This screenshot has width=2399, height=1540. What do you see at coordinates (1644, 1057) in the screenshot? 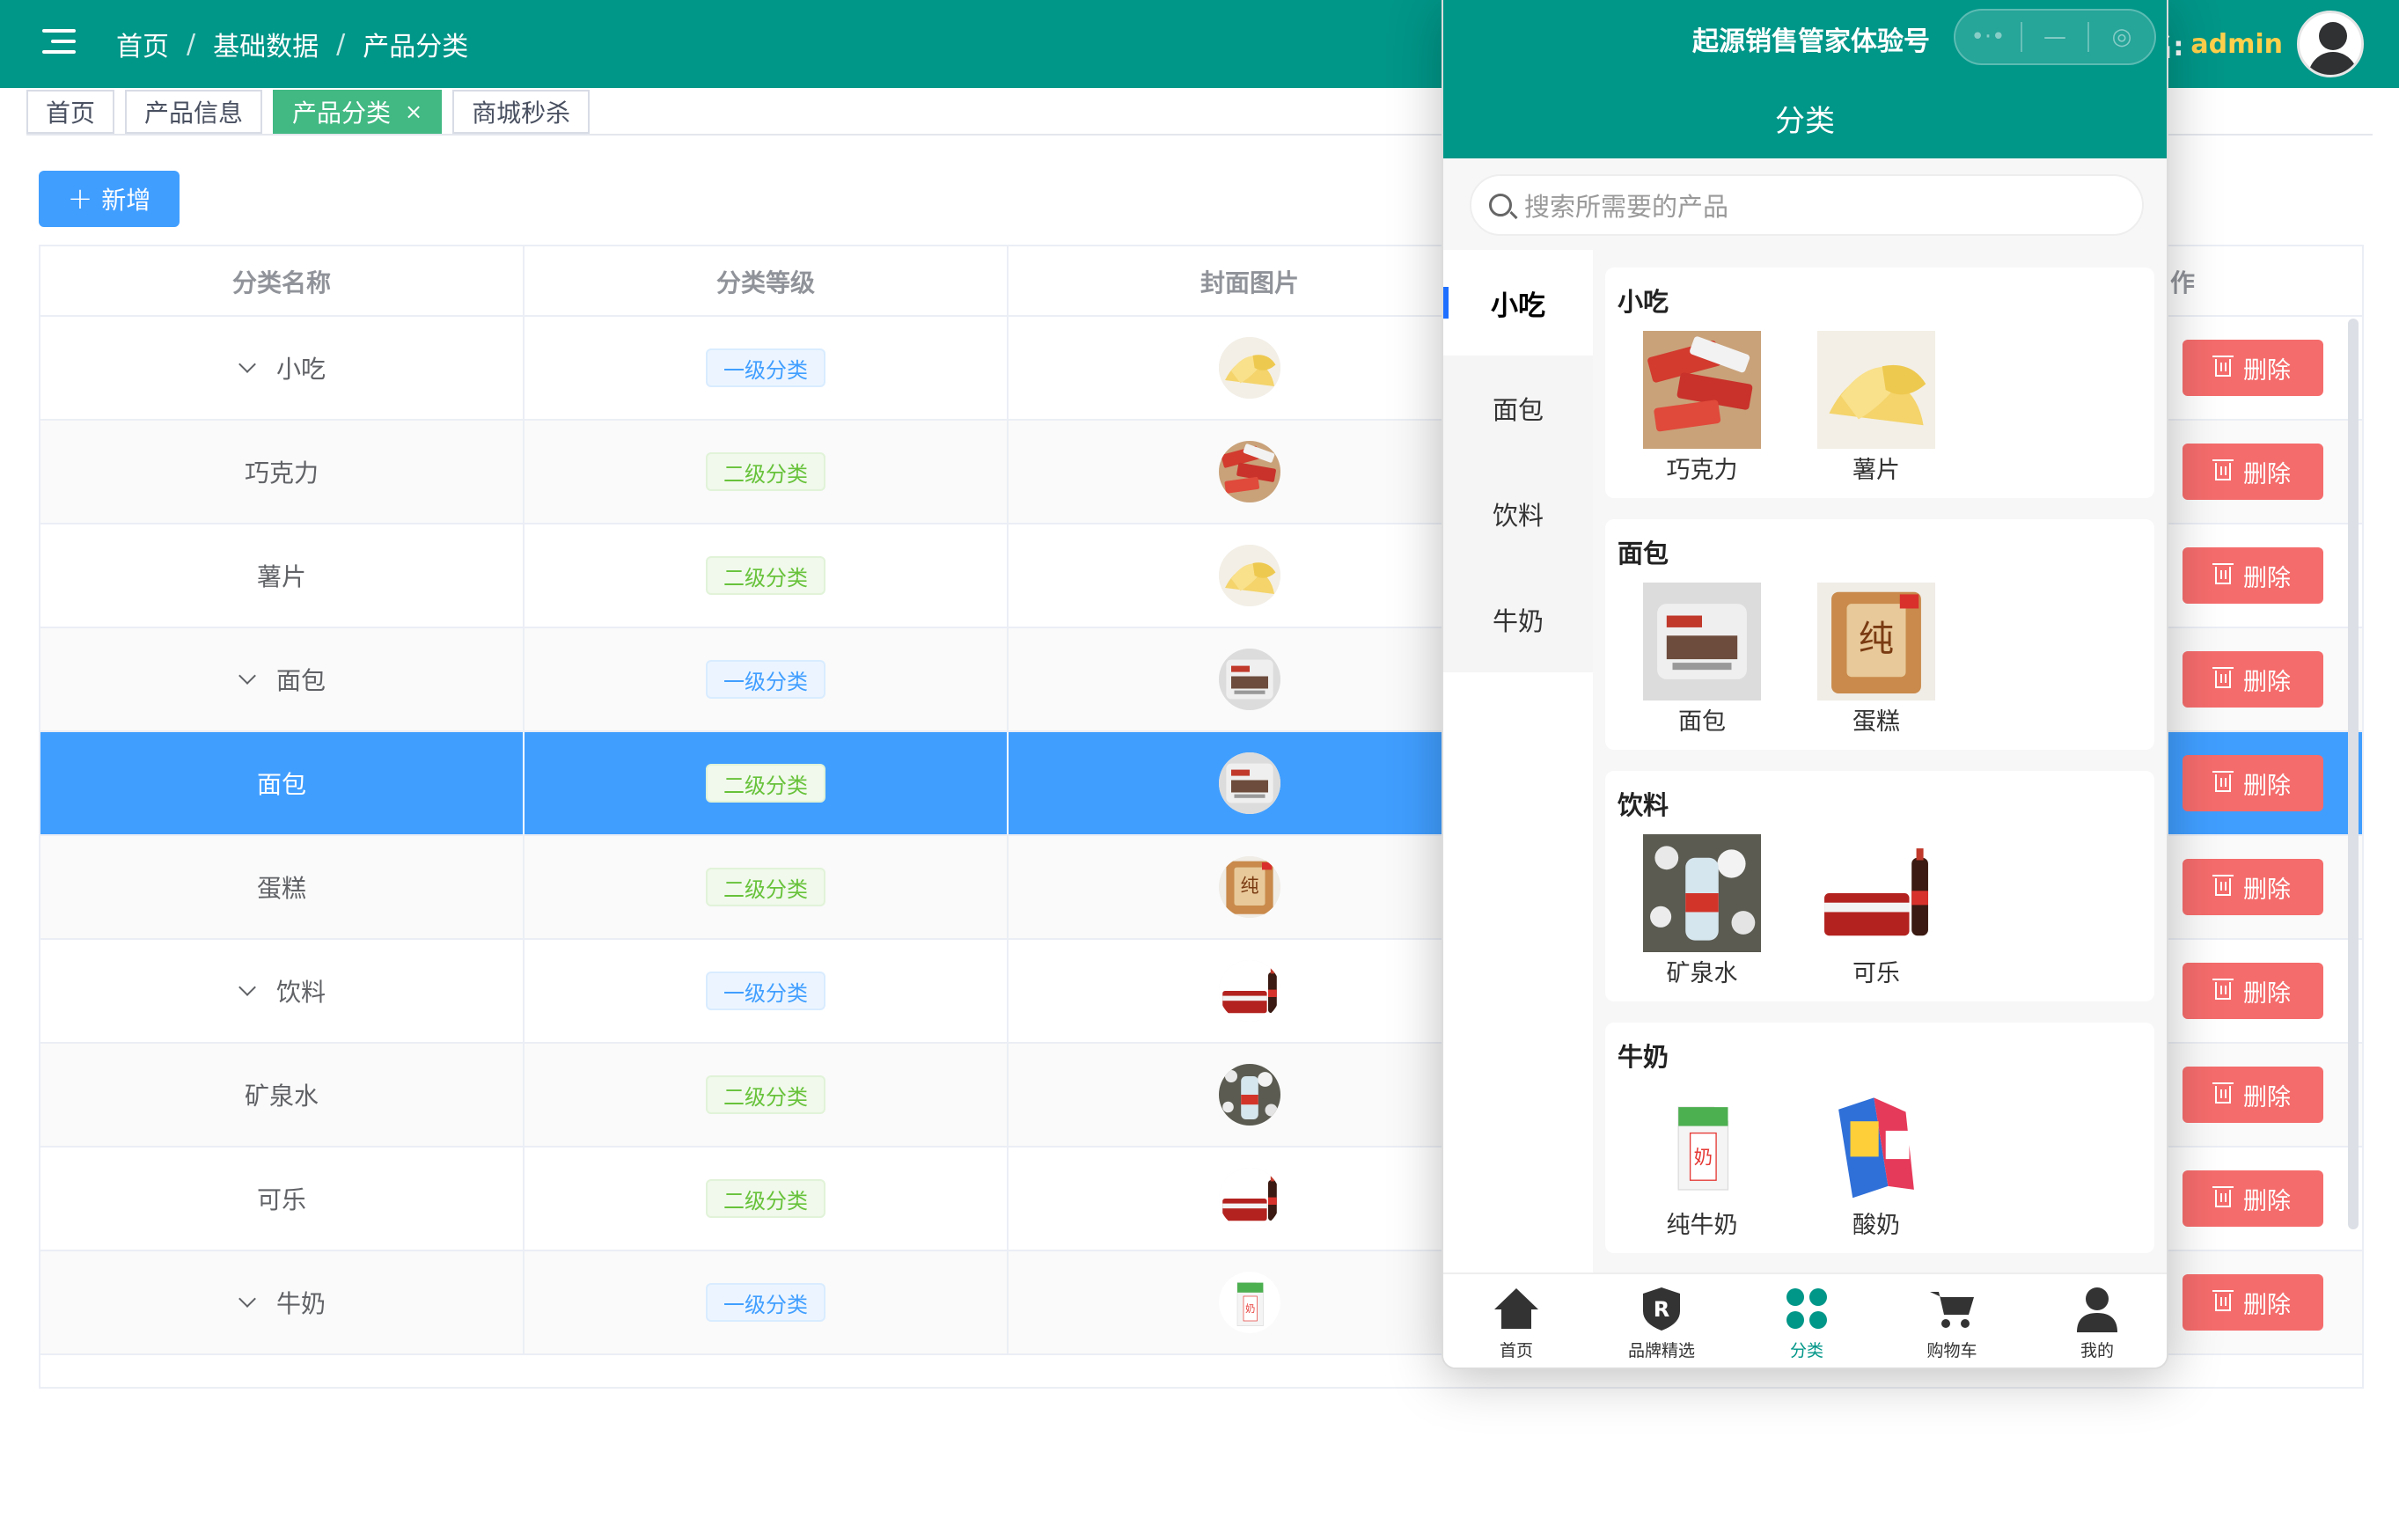
I see `group-title: 牛奶` at bounding box center [1644, 1057].